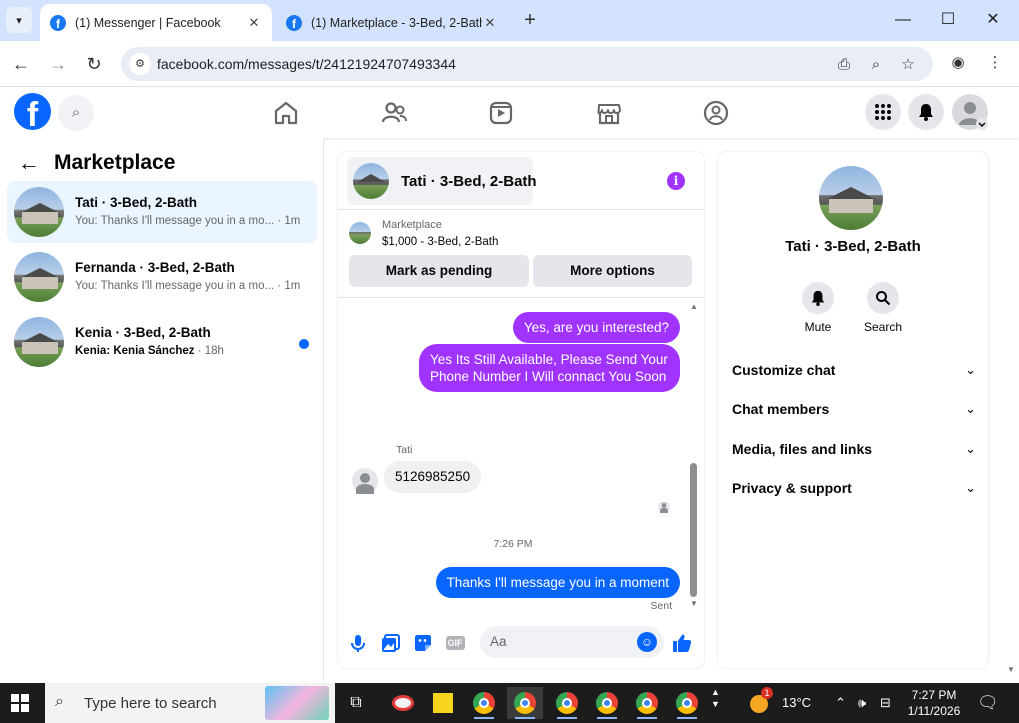 Image resolution: width=1019 pixels, height=723 pixels. Describe the element at coordinates (883, 327) in the screenshot. I see `search-label: Search` at that location.